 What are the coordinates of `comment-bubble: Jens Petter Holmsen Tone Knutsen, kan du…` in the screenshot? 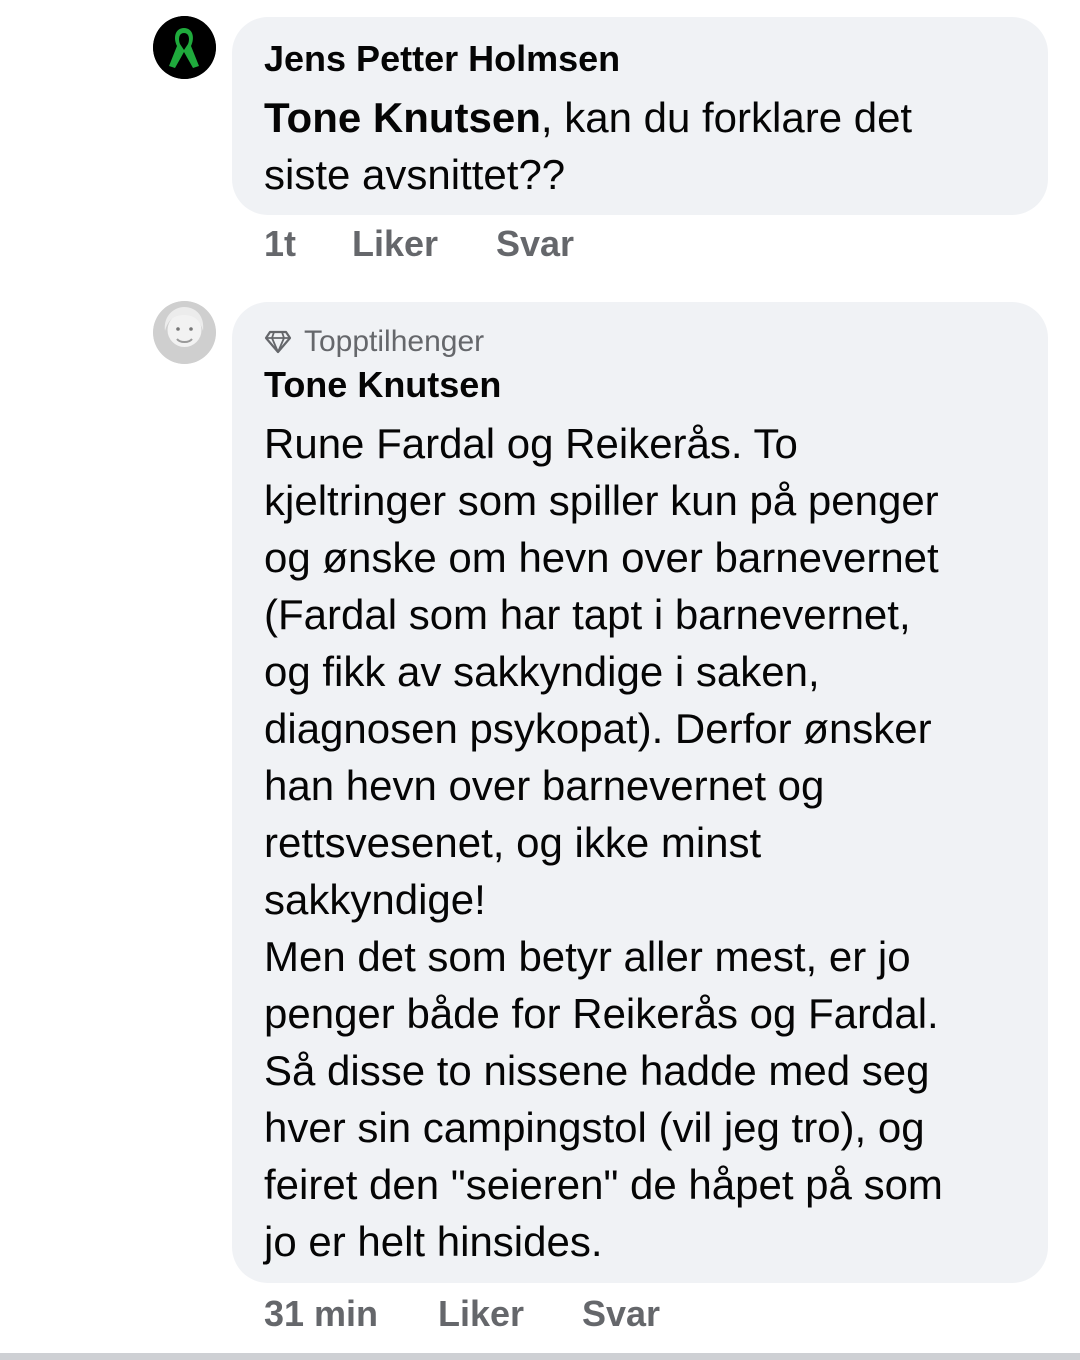 It's located at (640, 116).